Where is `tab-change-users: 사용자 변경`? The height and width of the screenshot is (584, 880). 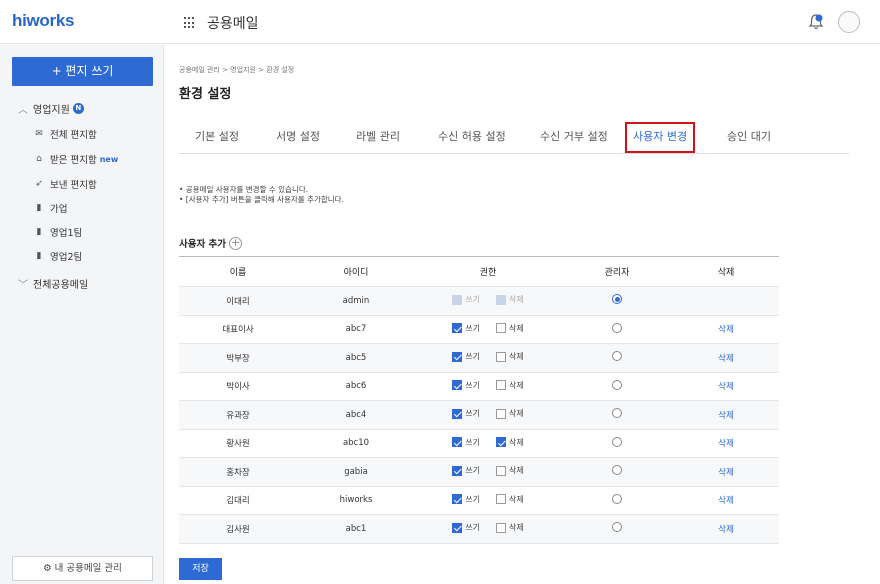 tab-change-users: 사용자 변경 is located at coordinates (660, 137).